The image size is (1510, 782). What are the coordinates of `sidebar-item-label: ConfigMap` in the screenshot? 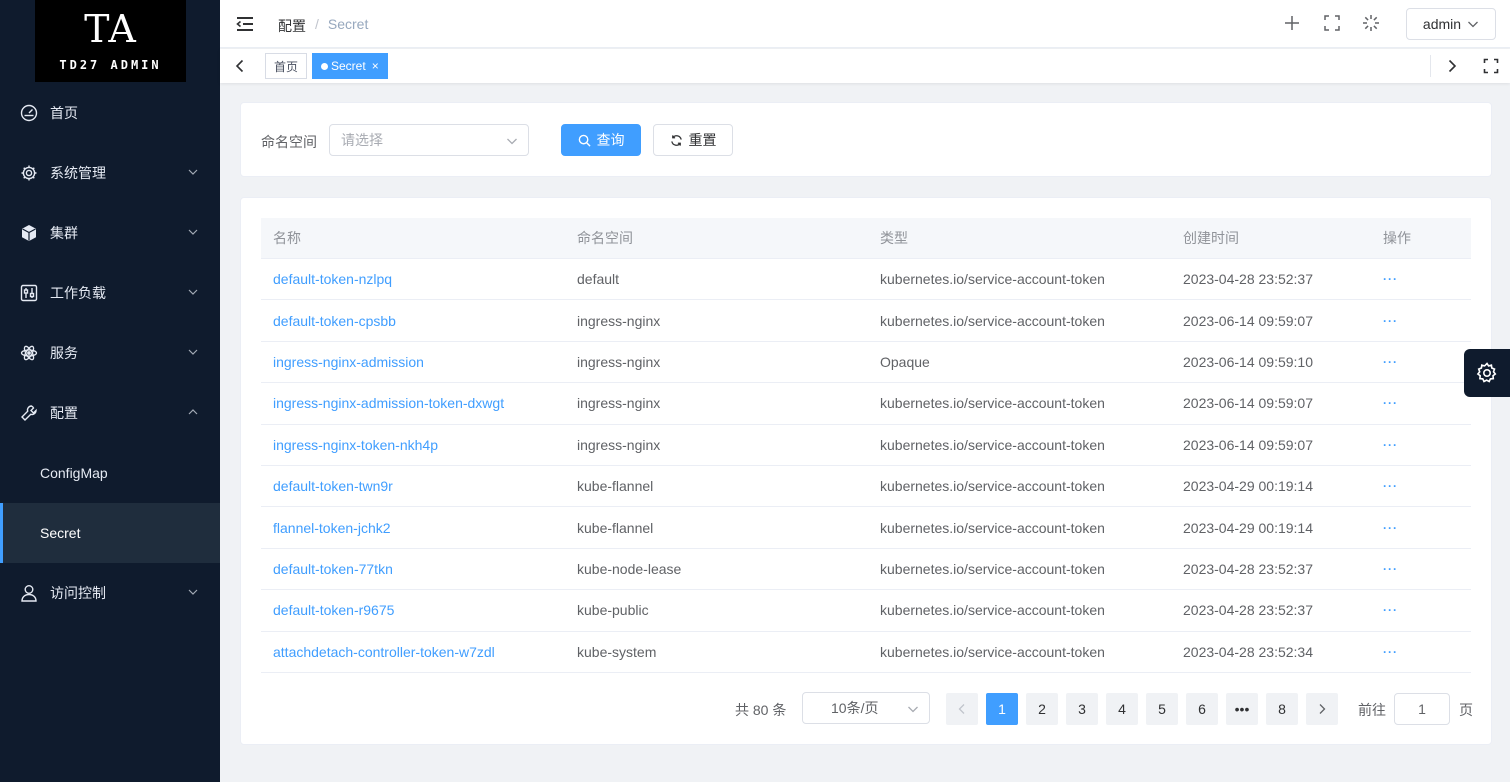 It's located at (74, 473).